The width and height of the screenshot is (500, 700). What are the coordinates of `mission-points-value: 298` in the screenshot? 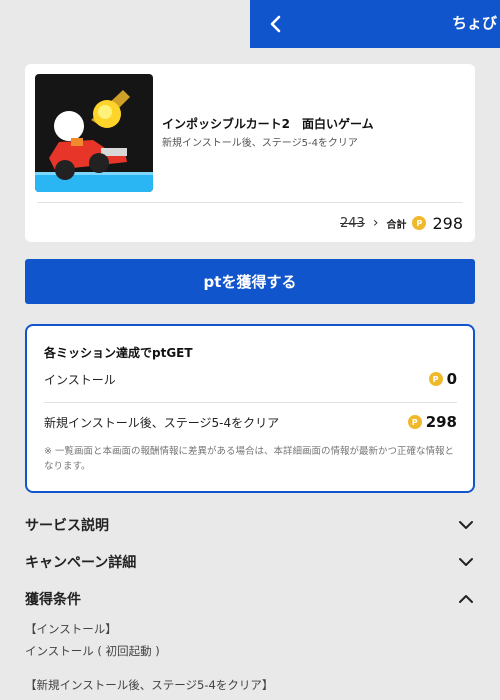 It's located at (441, 422).